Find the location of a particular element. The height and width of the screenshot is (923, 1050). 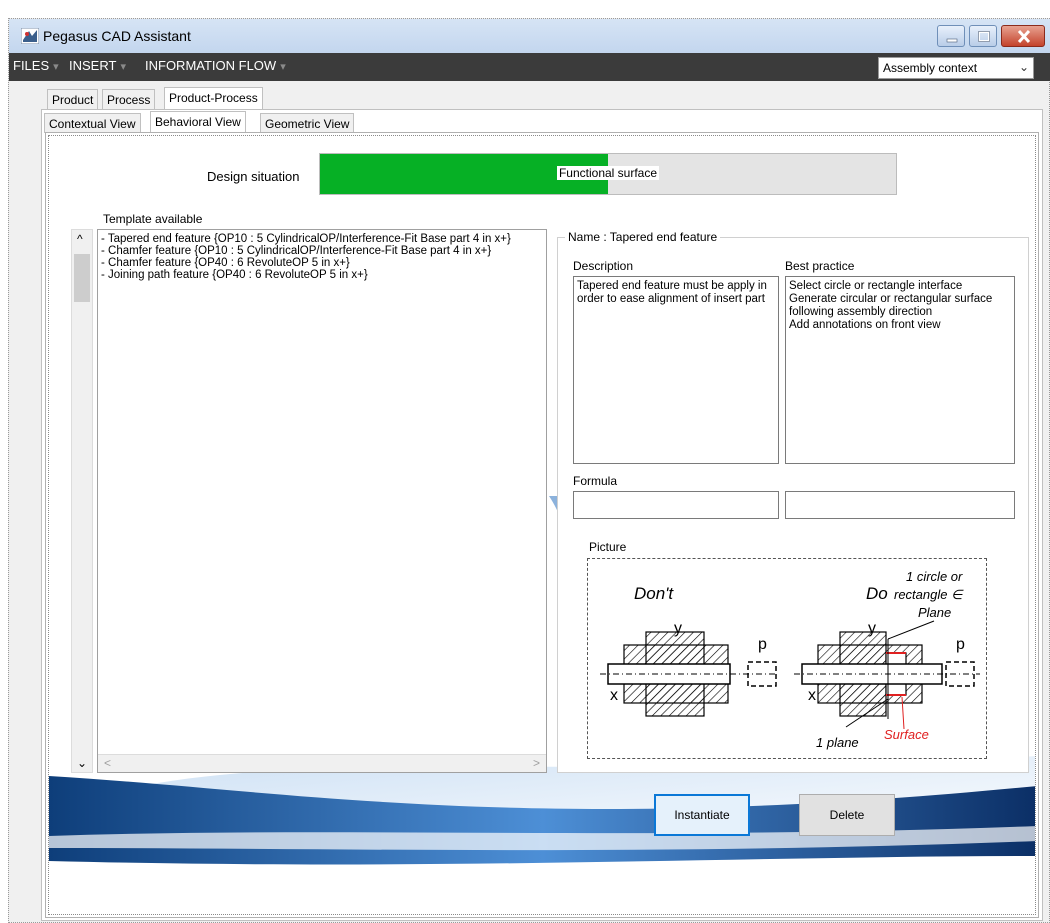

menu-information-flow-label: INFORMATION FLOW is located at coordinates (211, 65).